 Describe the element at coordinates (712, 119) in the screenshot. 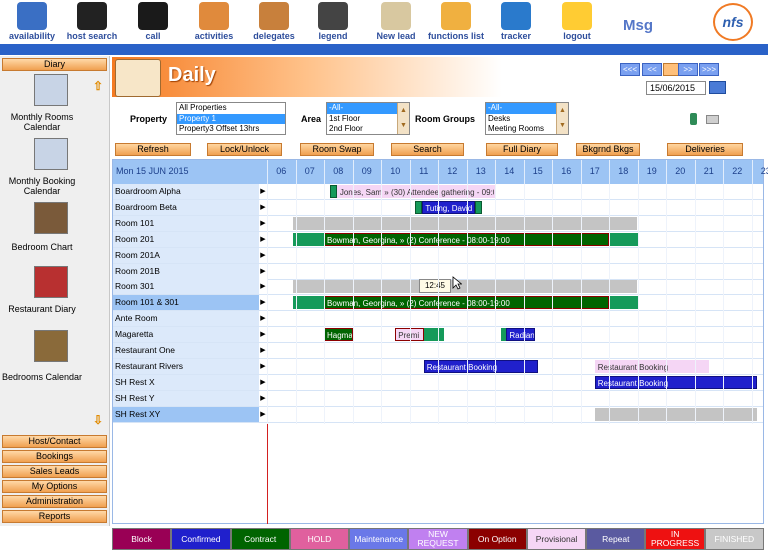

I see `print-icon` at that location.